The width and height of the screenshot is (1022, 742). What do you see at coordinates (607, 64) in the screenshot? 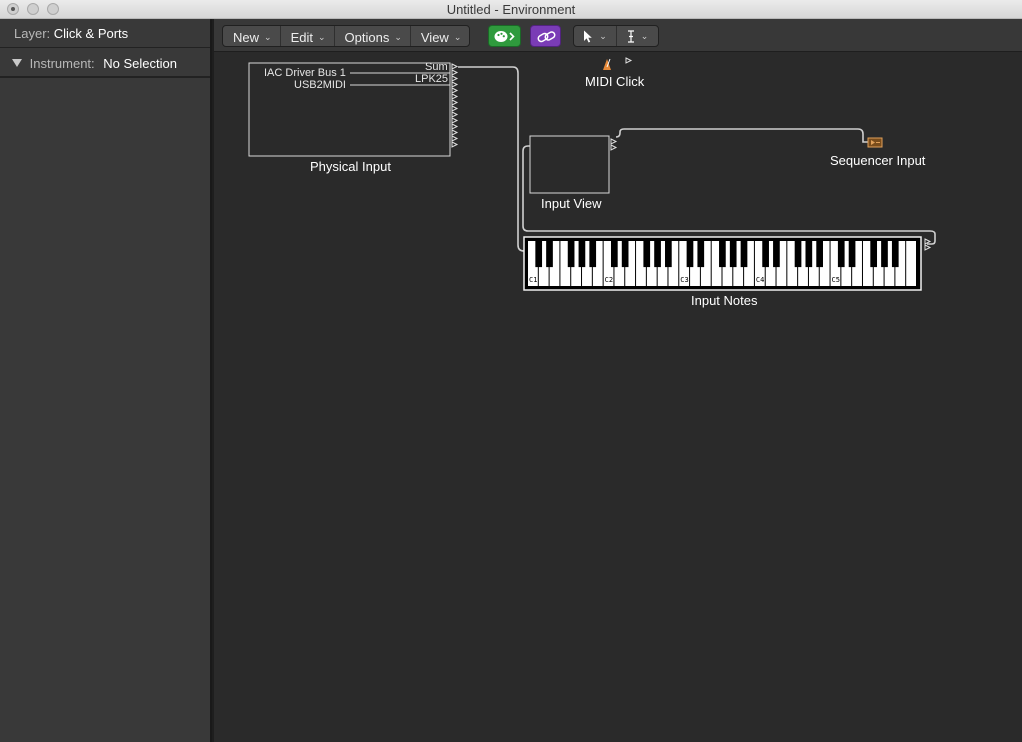
I see `metronome-icon` at bounding box center [607, 64].